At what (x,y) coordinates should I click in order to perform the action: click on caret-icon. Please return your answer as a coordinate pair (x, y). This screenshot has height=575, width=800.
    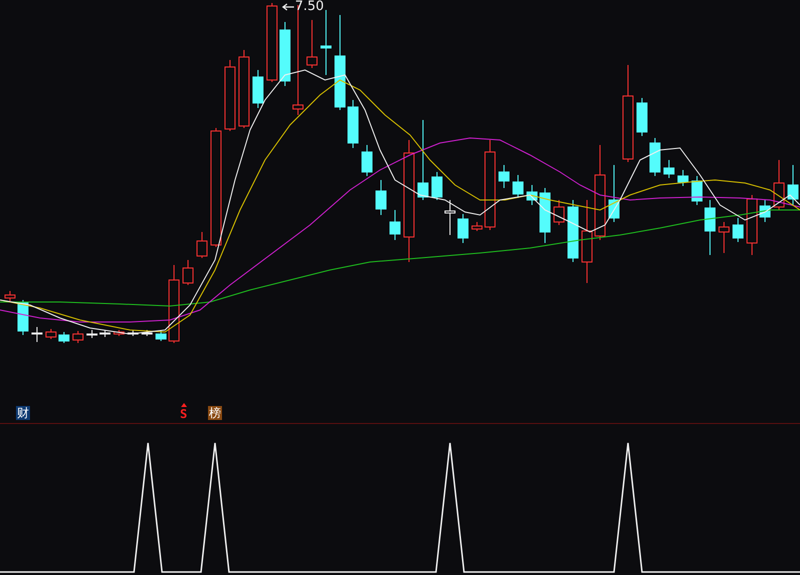
    Looking at the image, I should click on (183, 405).